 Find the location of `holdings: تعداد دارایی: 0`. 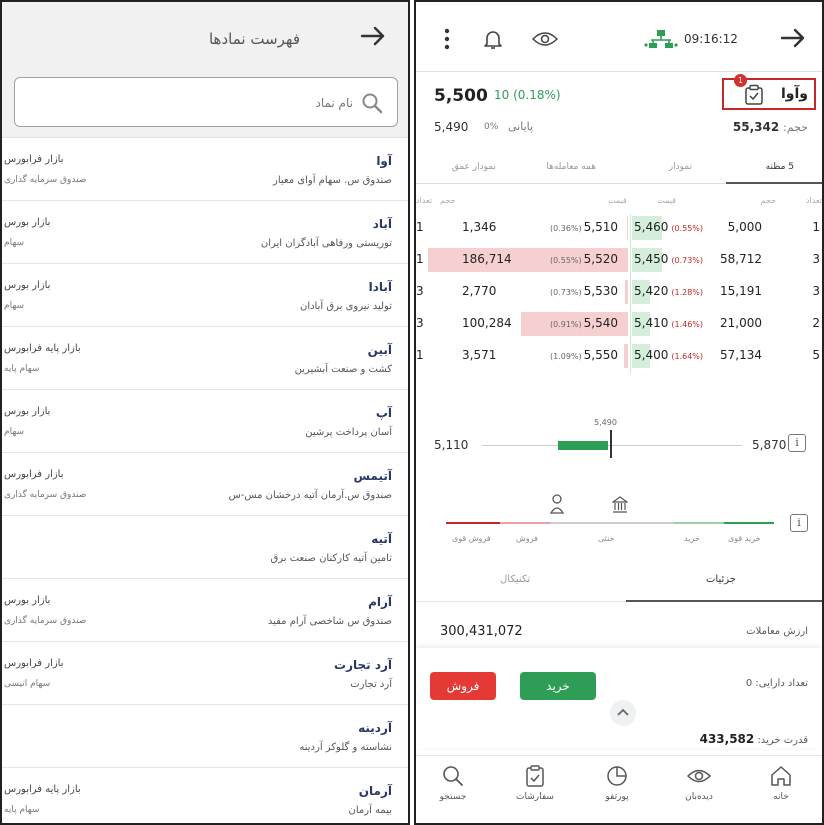

holdings: تعداد دارایی: 0 is located at coordinates (777, 683).